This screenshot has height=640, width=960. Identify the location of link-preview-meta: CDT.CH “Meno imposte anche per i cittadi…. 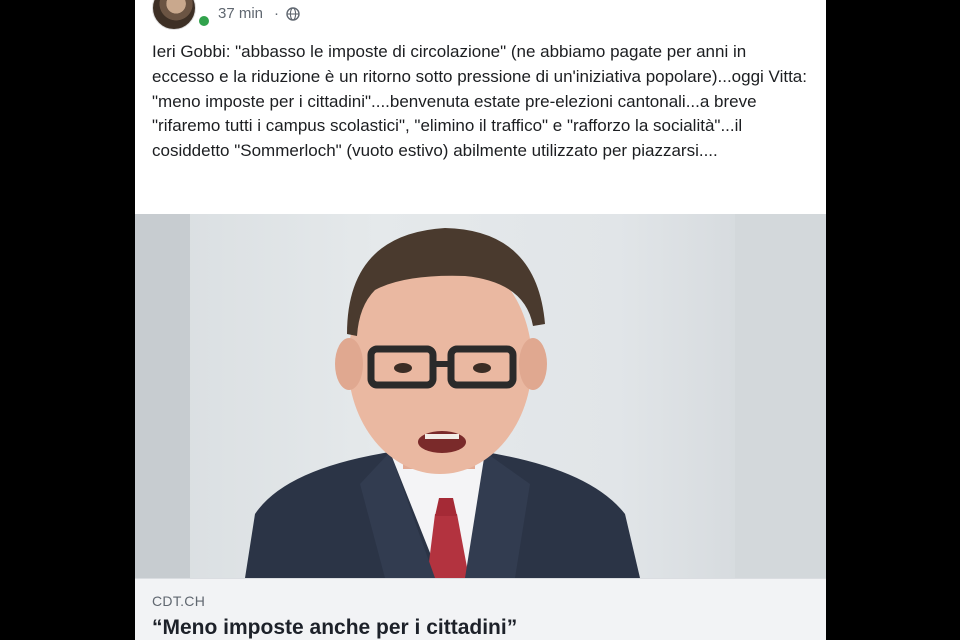
(480, 609).